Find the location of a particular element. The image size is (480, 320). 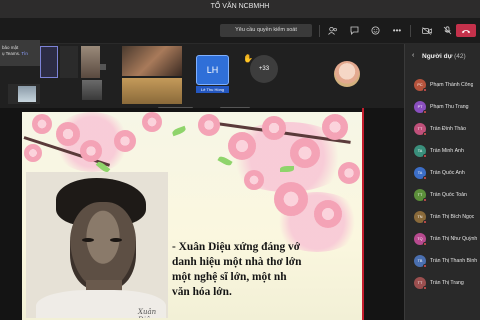

participant-name: Trần Thị Trang is located at coordinates (447, 283).